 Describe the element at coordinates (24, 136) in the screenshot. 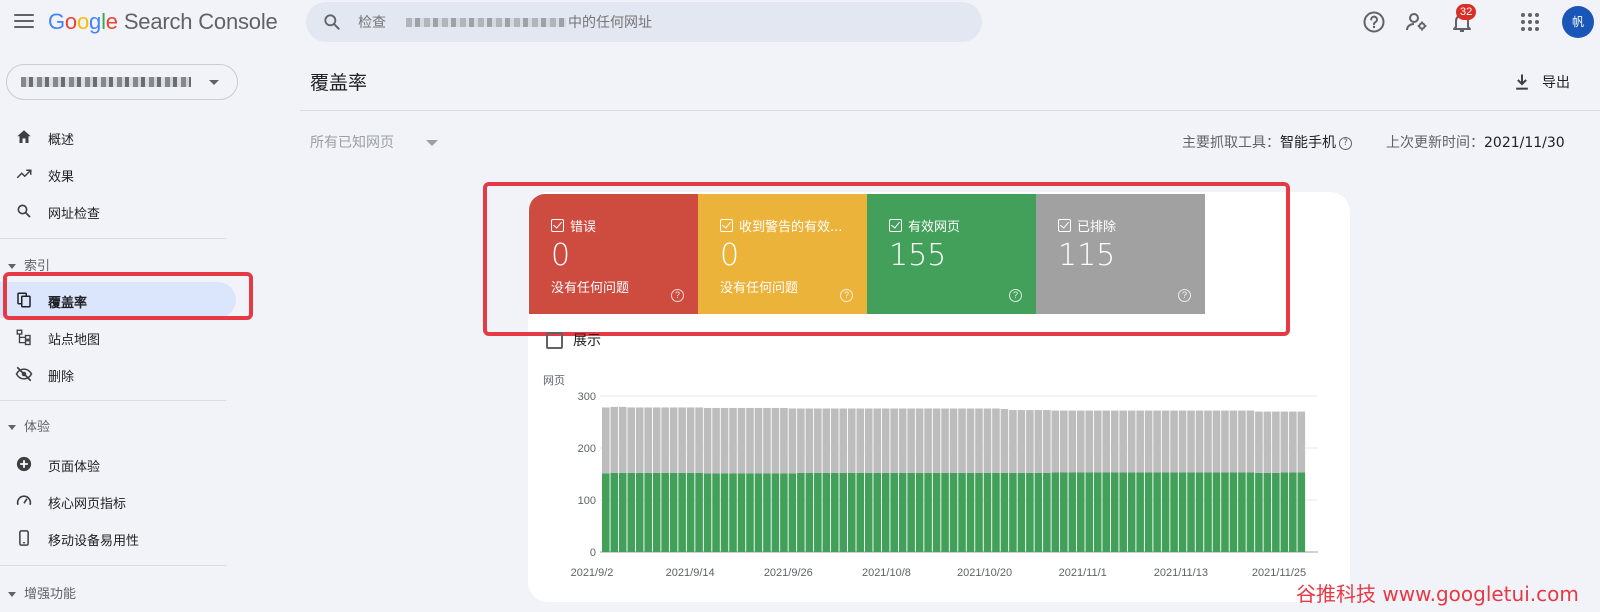

I see `home-icon` at that location.